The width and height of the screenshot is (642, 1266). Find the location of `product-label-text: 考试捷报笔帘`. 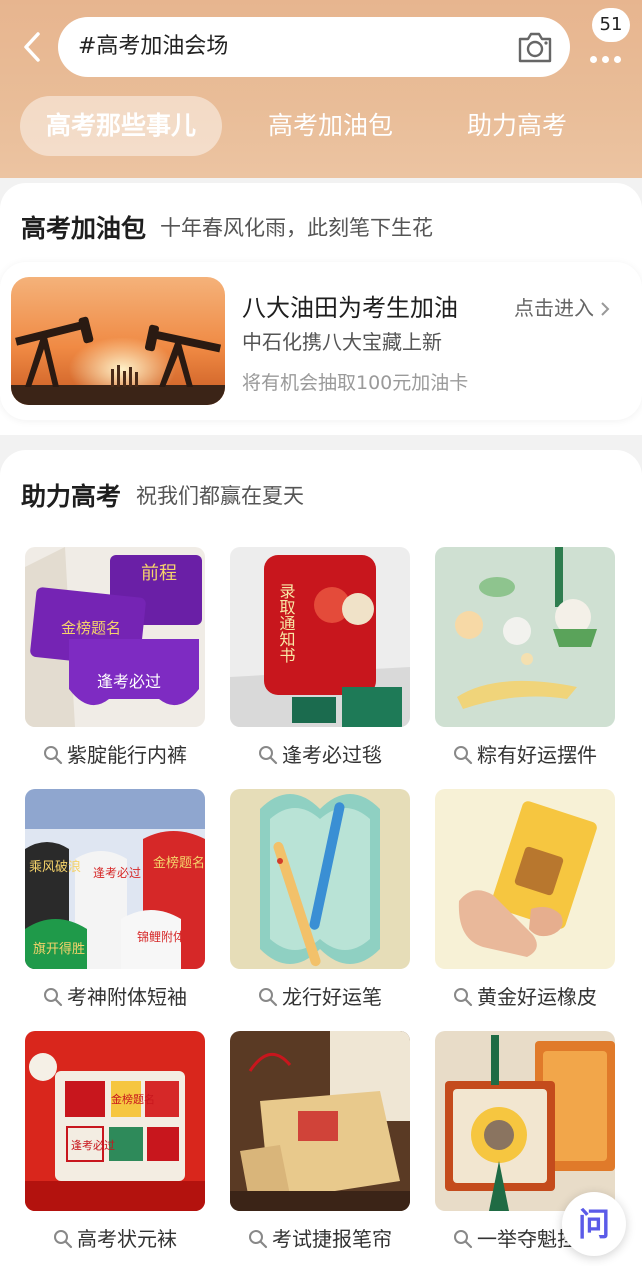

product-label-text: 考试捷报笔帘 is located at coordinates (332, 1239).